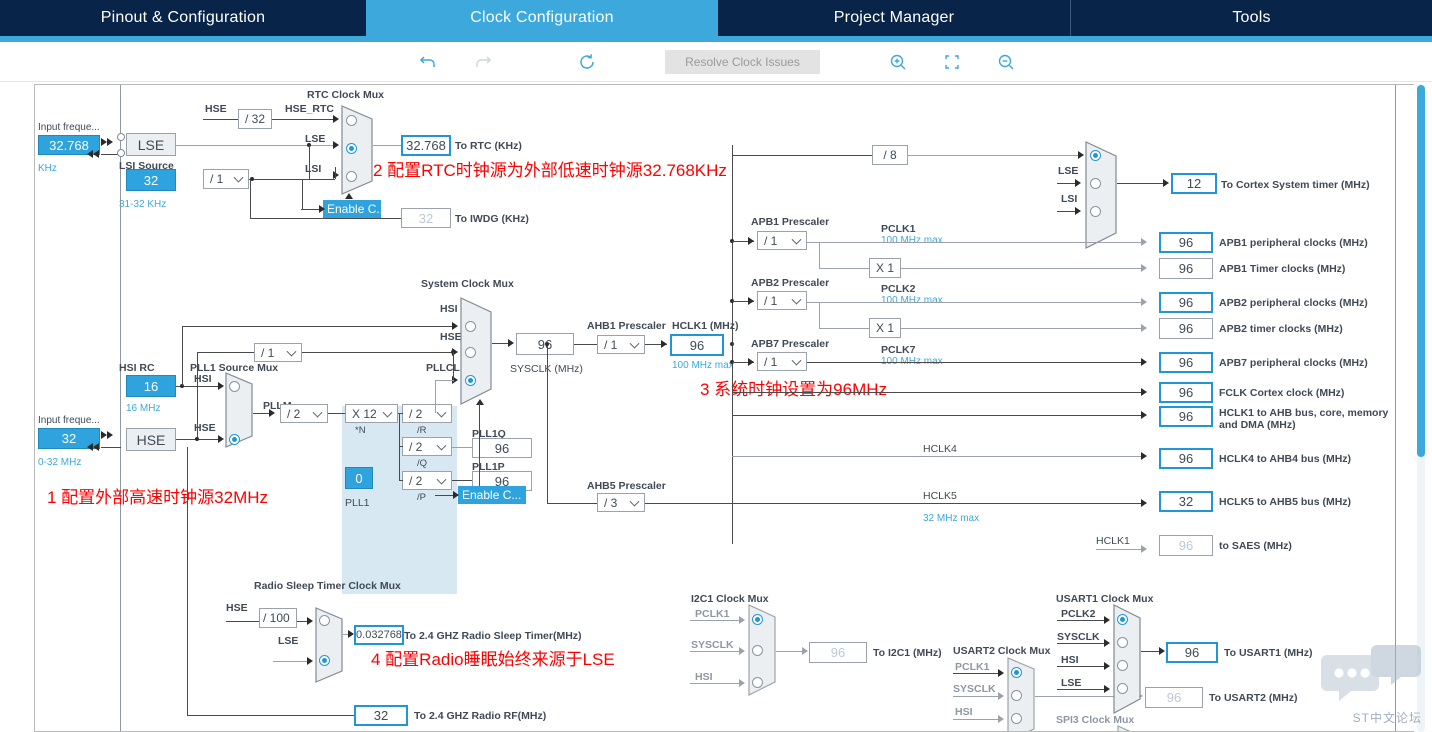  I want to click on pllr-select: / 2, so click(427, 413).